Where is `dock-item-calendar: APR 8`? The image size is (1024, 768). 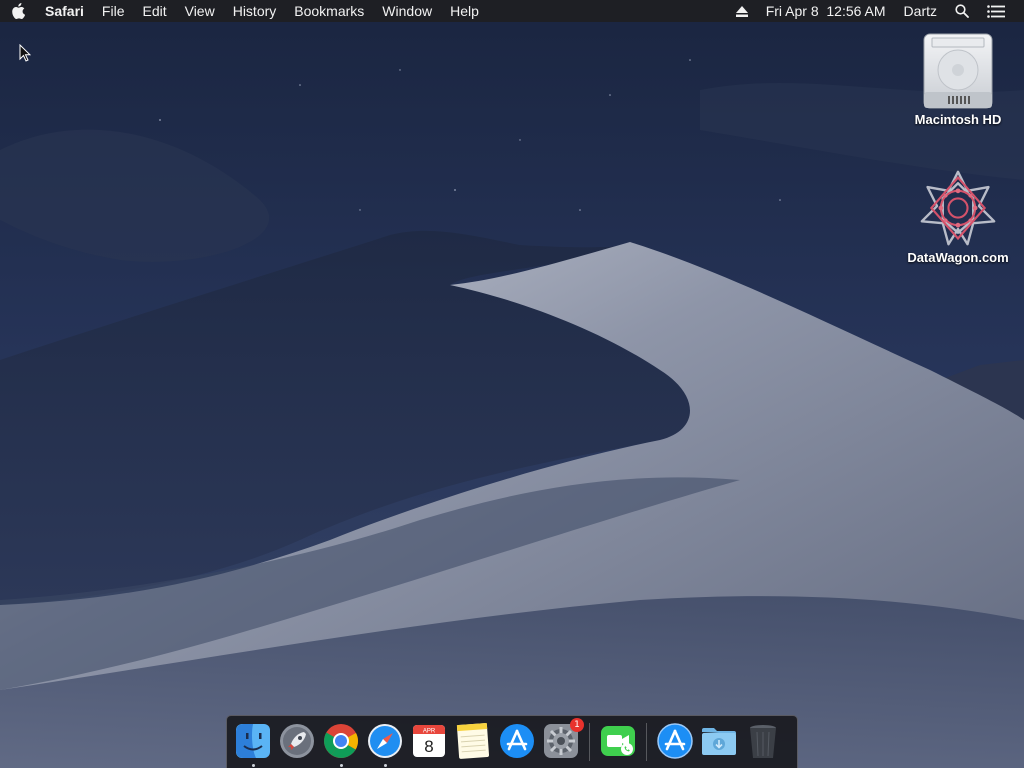
dock-item-calendar: APR 8 is located at coordinates (429, 742).